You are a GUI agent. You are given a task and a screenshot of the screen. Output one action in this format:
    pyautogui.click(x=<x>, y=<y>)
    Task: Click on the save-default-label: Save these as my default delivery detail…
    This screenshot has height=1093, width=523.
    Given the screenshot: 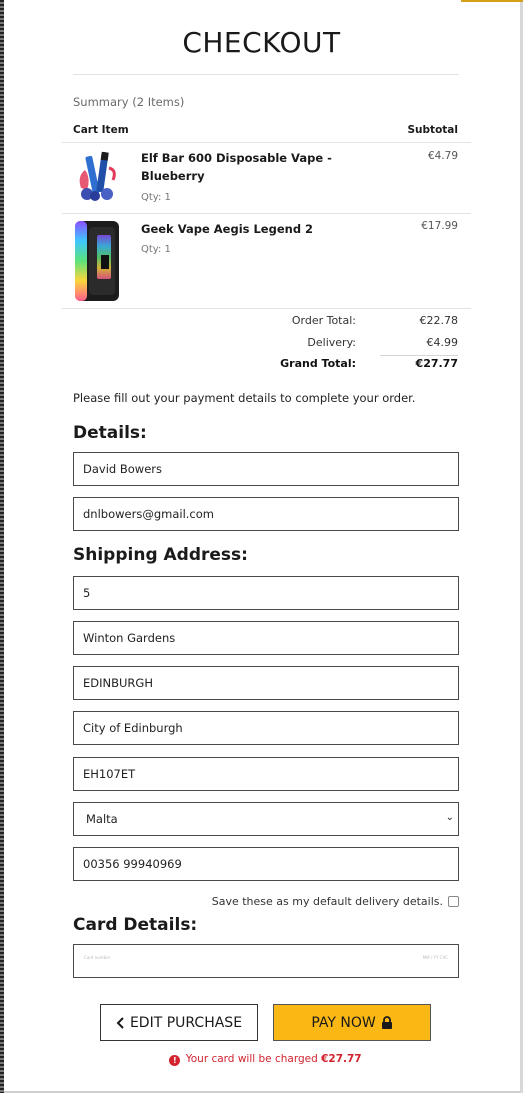 What is the action you would take?
    pyautogui.click(x=327, y=901)
    